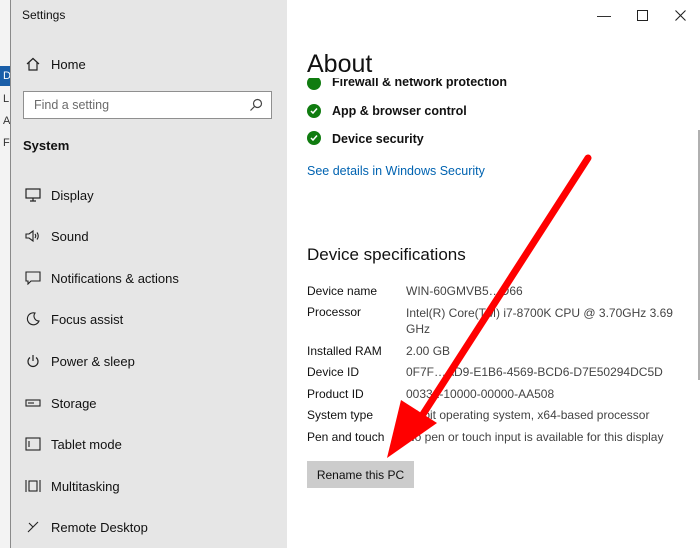 The height and width of the screenshot is (548, 700). Describe the element at coordinates (386, 254) in the screenshot. I see `device-specifications-heading: Device specifications` at that location.